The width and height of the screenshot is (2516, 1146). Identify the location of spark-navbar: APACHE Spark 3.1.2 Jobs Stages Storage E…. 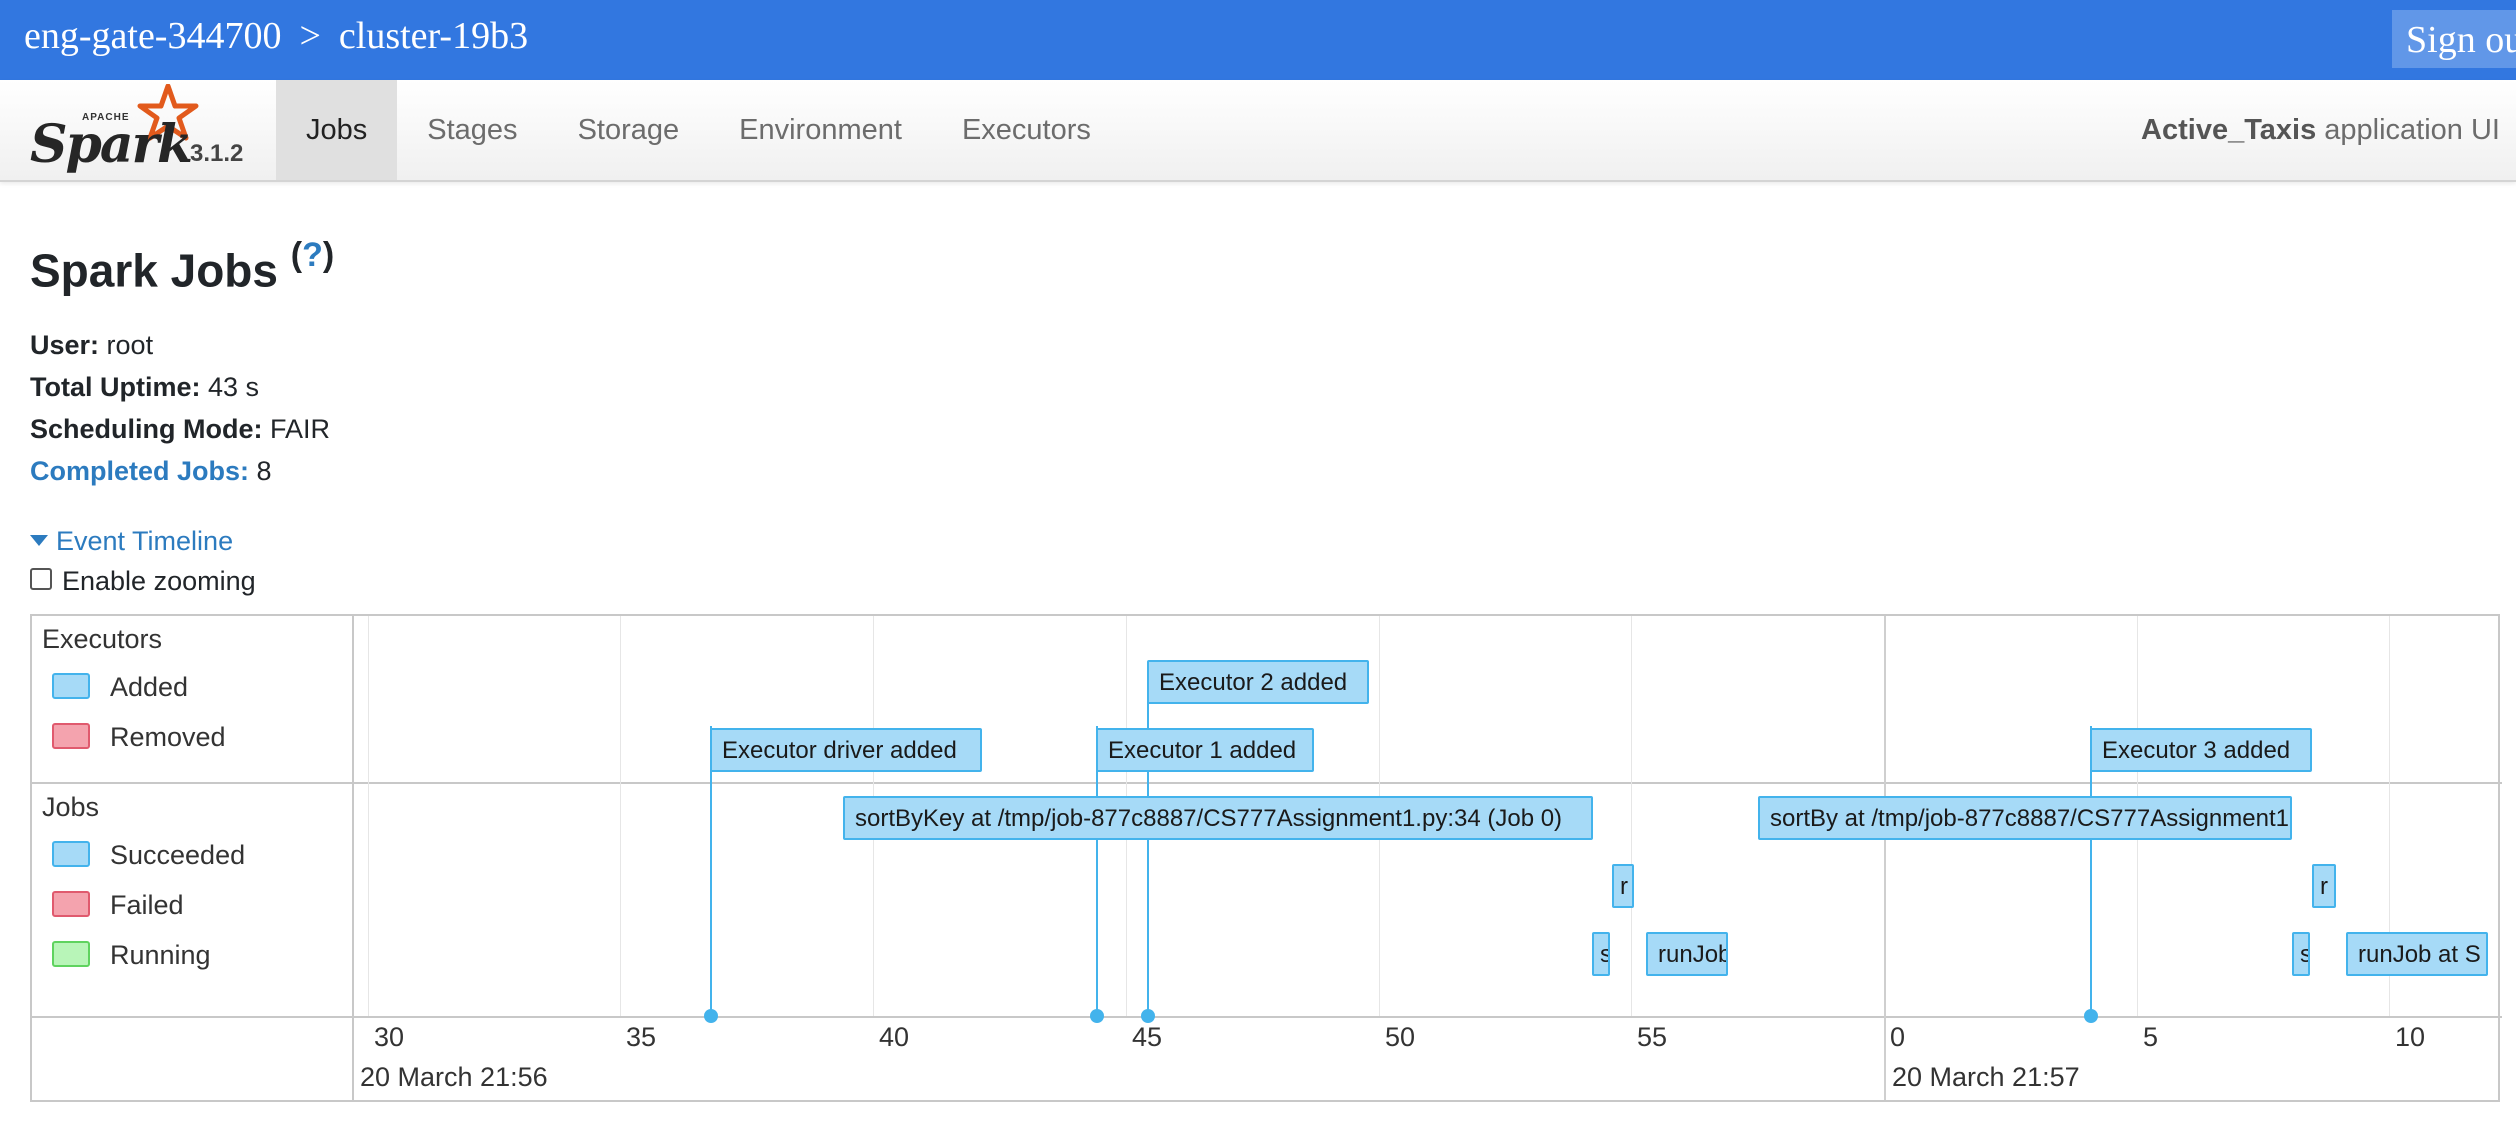
(1258, 131).